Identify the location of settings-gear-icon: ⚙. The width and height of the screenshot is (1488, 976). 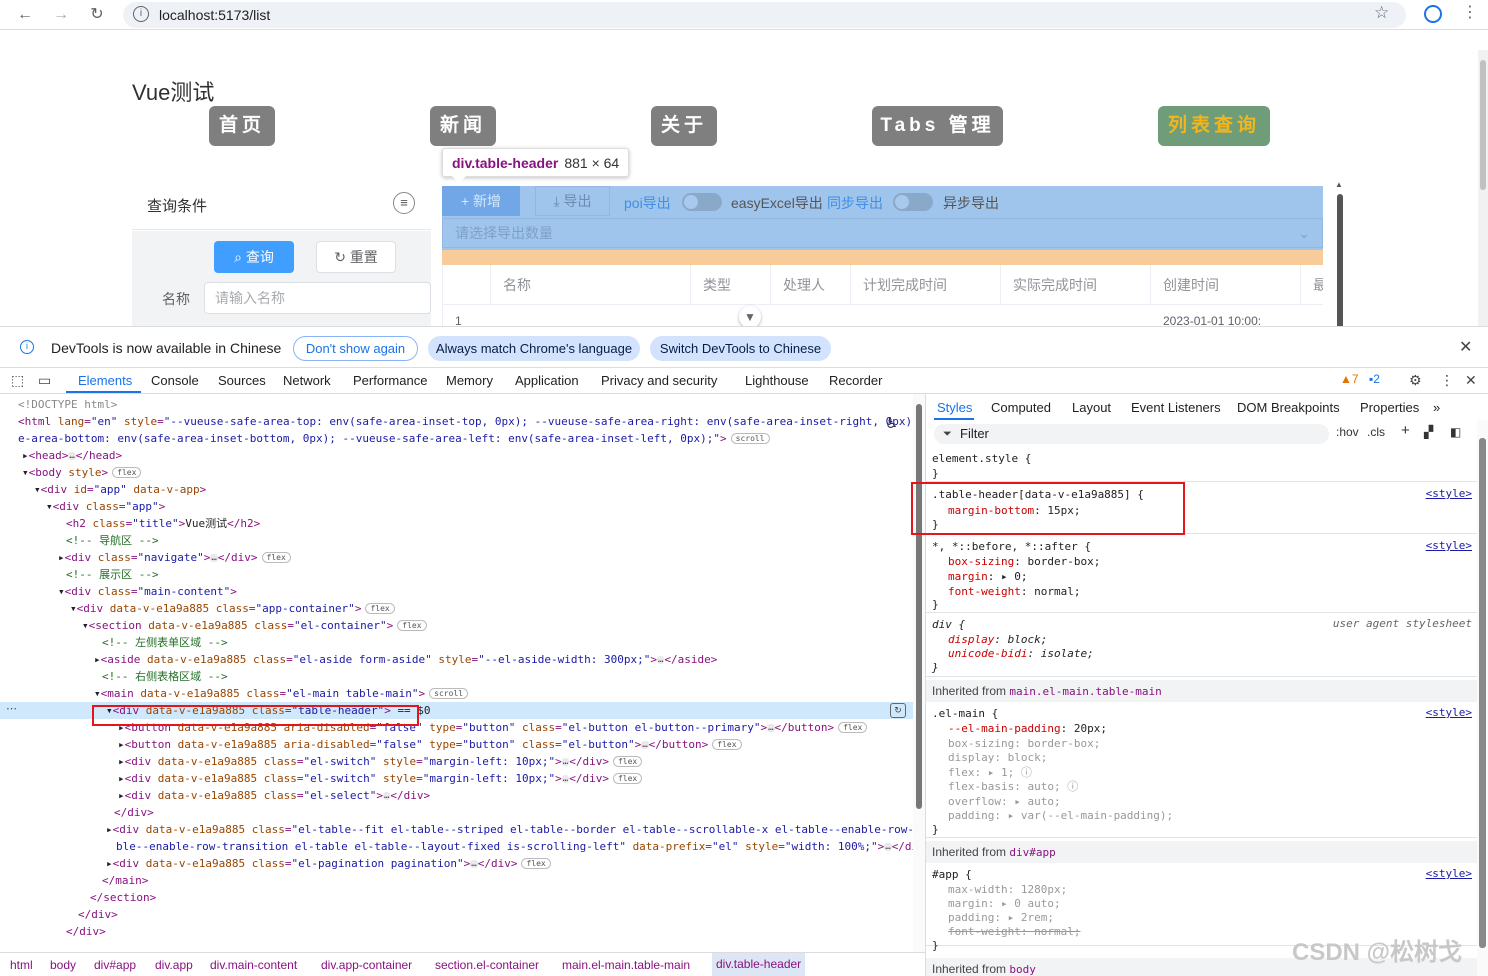
(1415, 380).